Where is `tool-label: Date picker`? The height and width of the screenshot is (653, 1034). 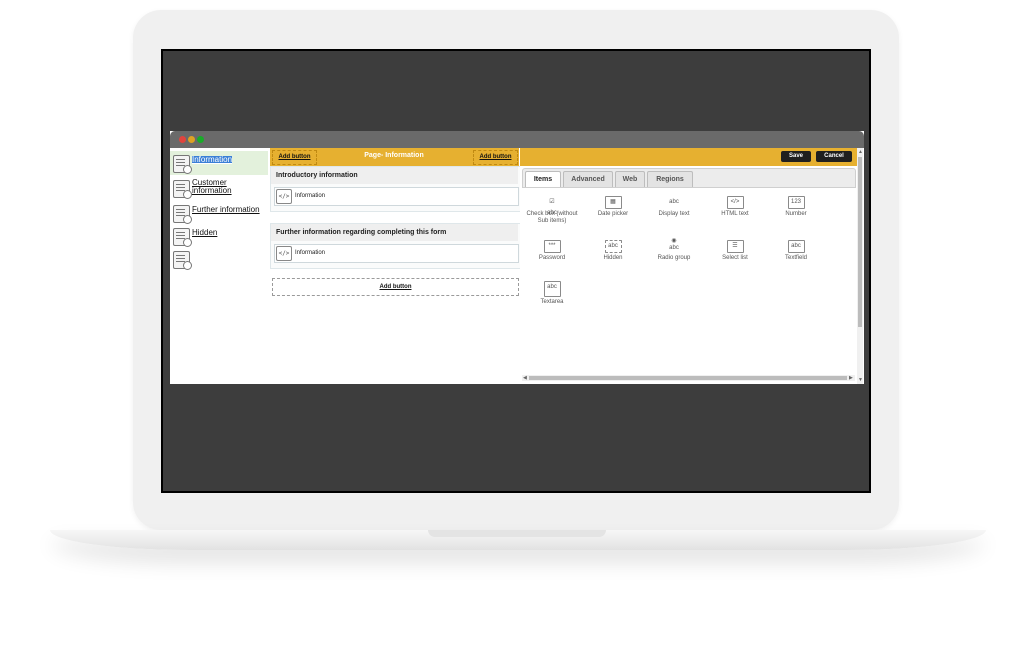 tool-label: Date picker is located at coordinates (613, 214).